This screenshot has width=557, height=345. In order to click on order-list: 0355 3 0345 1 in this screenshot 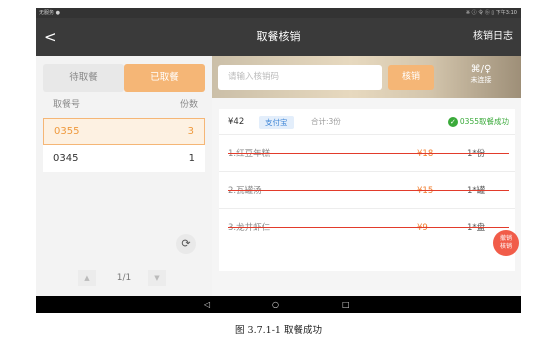, I will do `click(124, 145)`.